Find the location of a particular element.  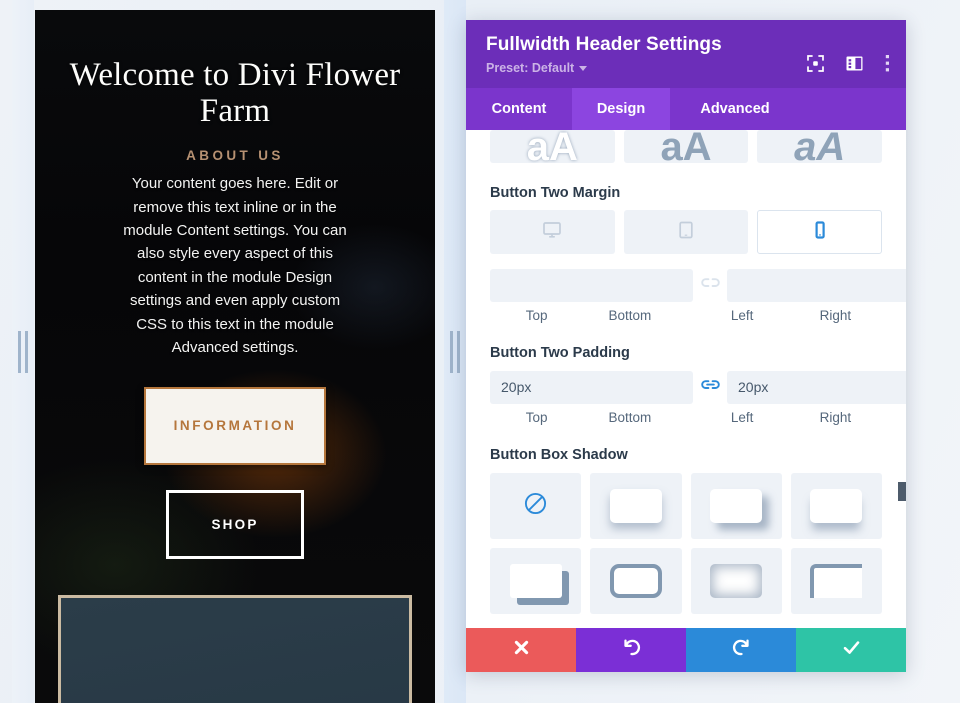

text-style-options-row: aA aA aA is located at coordinates (686, 146).